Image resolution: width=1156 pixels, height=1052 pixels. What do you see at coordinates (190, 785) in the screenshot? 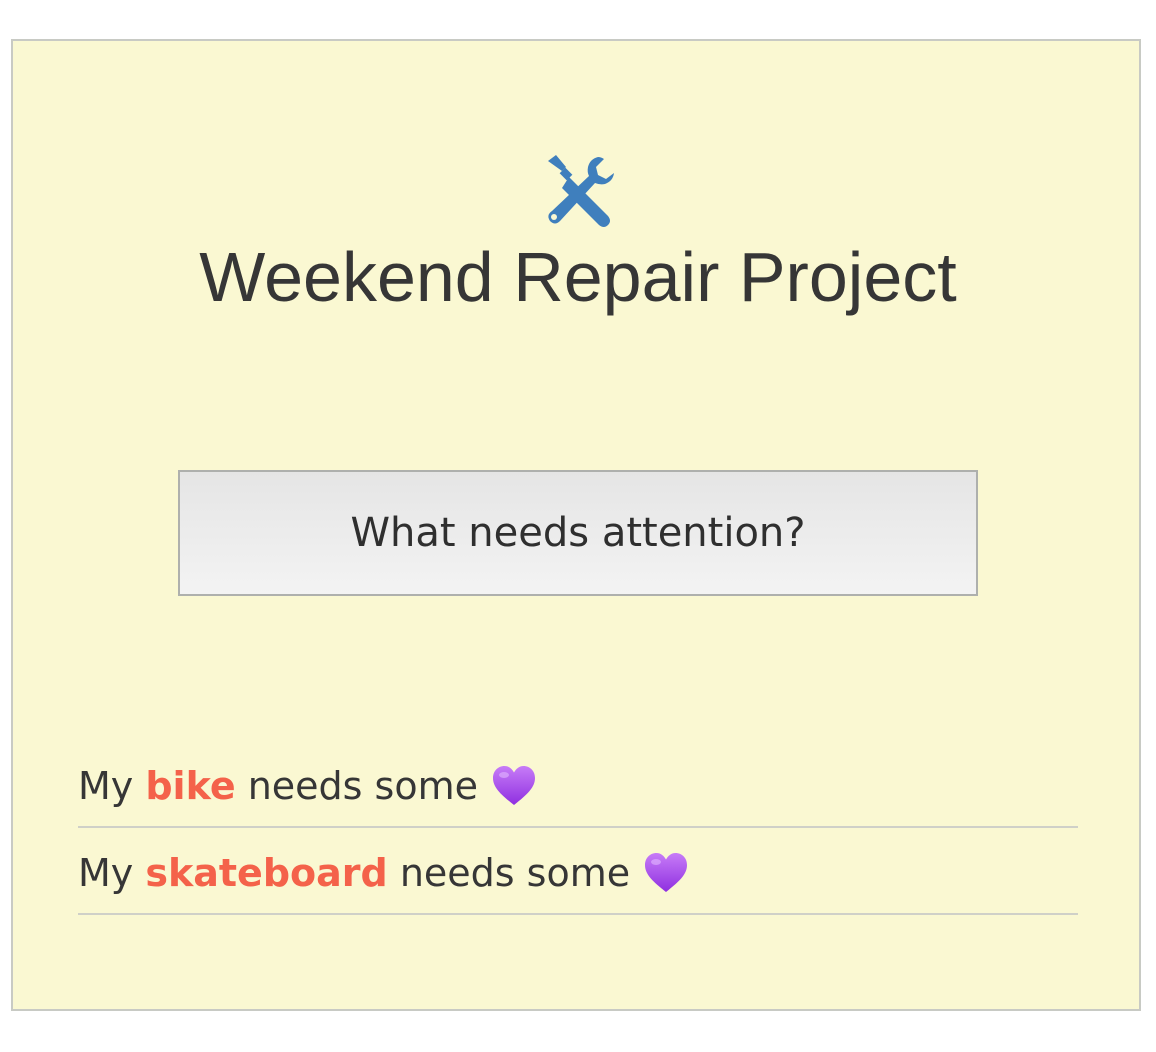
I see `item-name: bike` at bounding box center [190, 785].